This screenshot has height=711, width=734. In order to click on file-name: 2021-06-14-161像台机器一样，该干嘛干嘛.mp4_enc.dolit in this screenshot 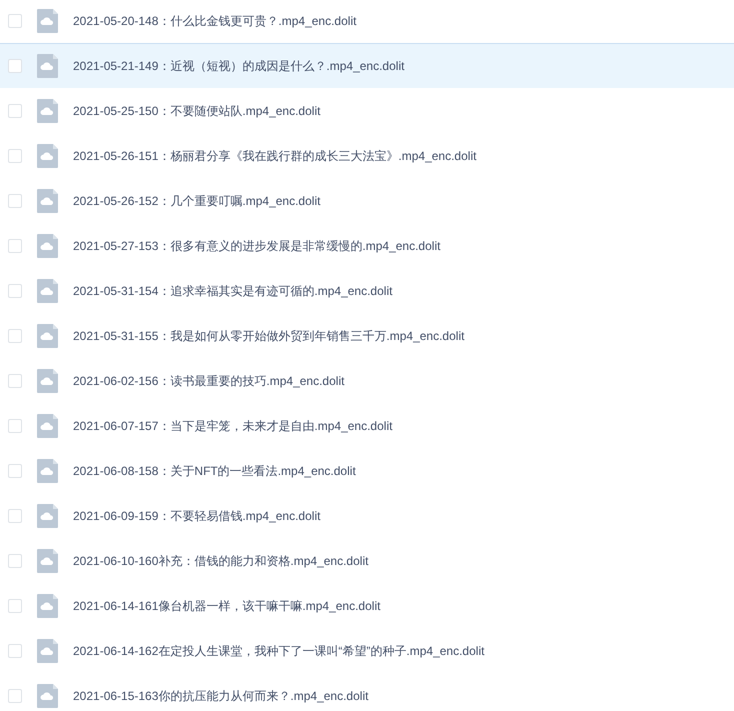, I will do `click(226, 606)`.